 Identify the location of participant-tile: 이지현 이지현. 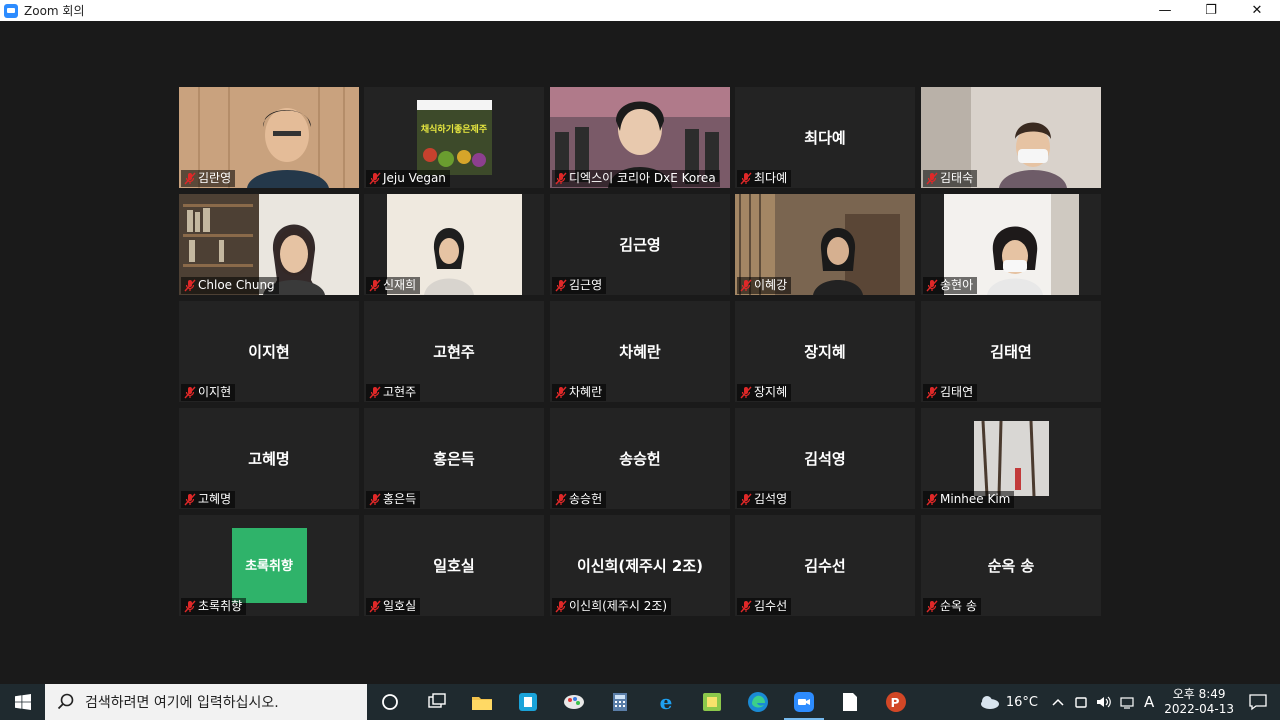
(269, 351).